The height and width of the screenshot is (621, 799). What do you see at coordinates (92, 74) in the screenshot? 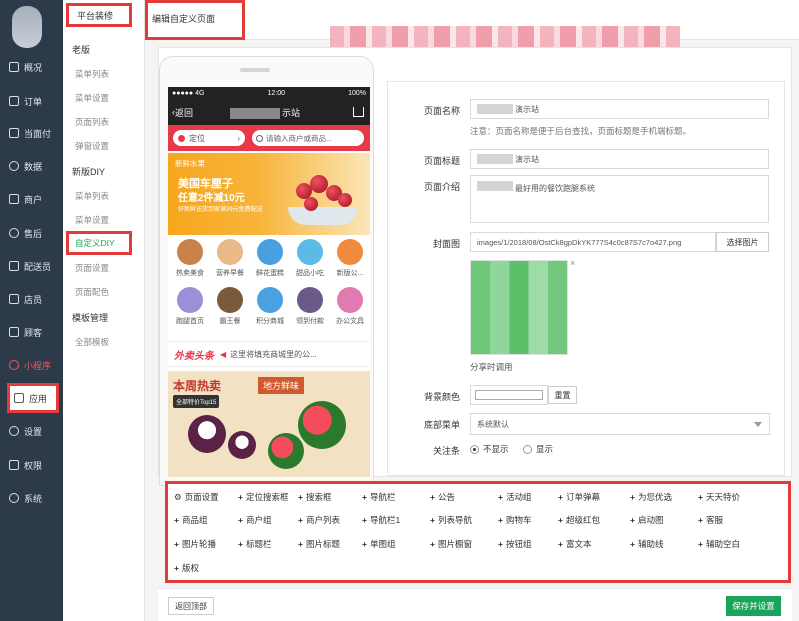
I see `sub-item-old-menu-list: 菜单列表` at bounding box center [92, 74].